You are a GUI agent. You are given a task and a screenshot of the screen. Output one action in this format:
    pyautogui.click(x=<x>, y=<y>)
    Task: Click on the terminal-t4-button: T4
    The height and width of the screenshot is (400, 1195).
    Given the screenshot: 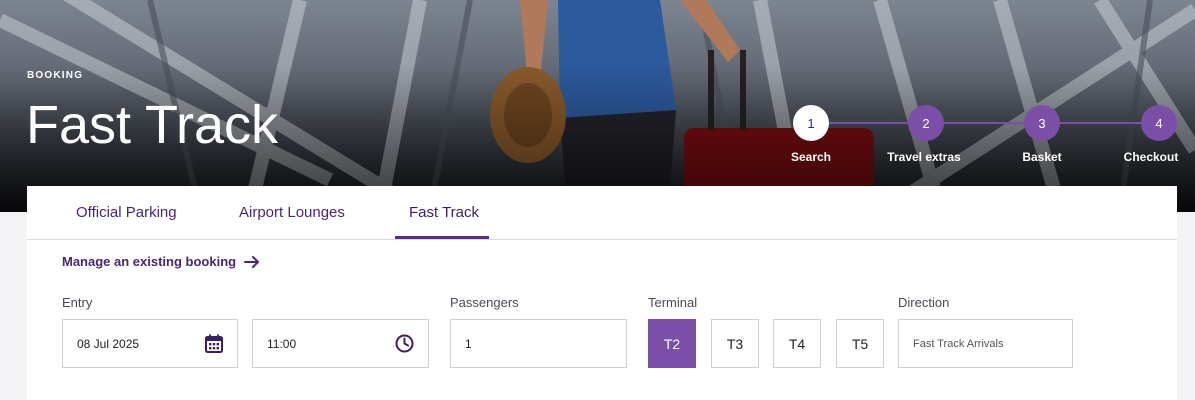 What is the action you would take?
    pyautogui.click(x=797, y=343)
    